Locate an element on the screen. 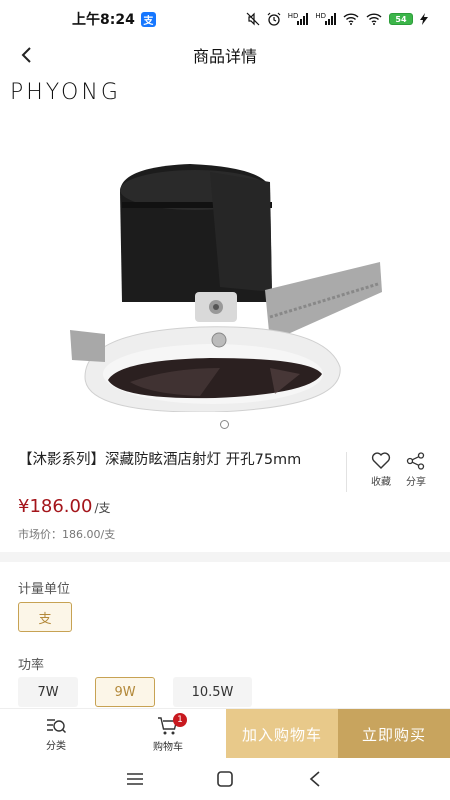 The width and height of the screenshot is (450, 800). favorite-label: 收藏 is located at coordinates (381, 482).